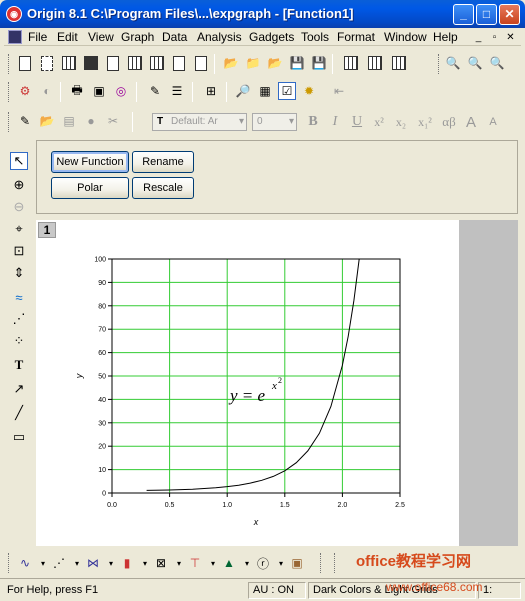 Image resolution: width=525 pixels, height=601 pixels. I want to click on pointer-tool-icon: ↖, so click(19, 161).